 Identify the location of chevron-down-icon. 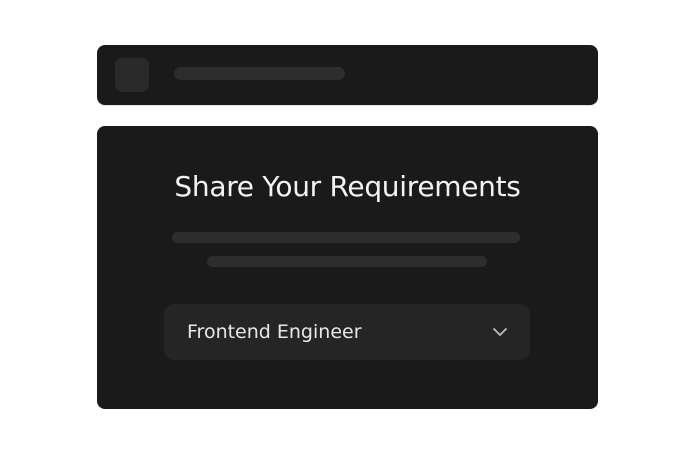
(500, 332).